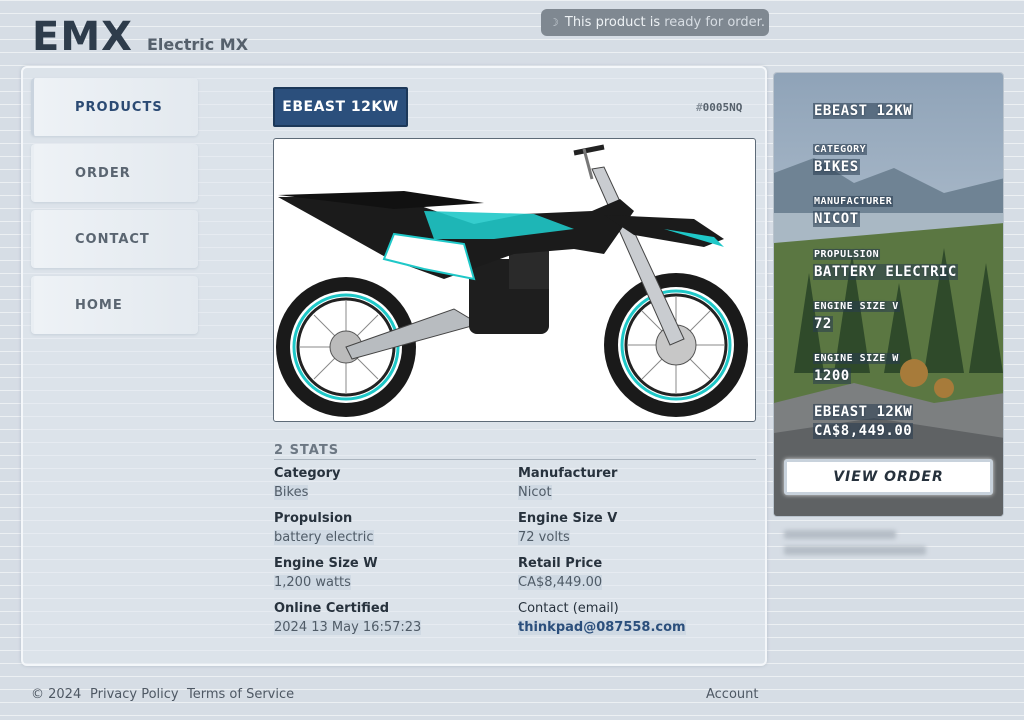 The image size is (1024, 720). I want to click on side-field-value: 1200, so click(832, 376).